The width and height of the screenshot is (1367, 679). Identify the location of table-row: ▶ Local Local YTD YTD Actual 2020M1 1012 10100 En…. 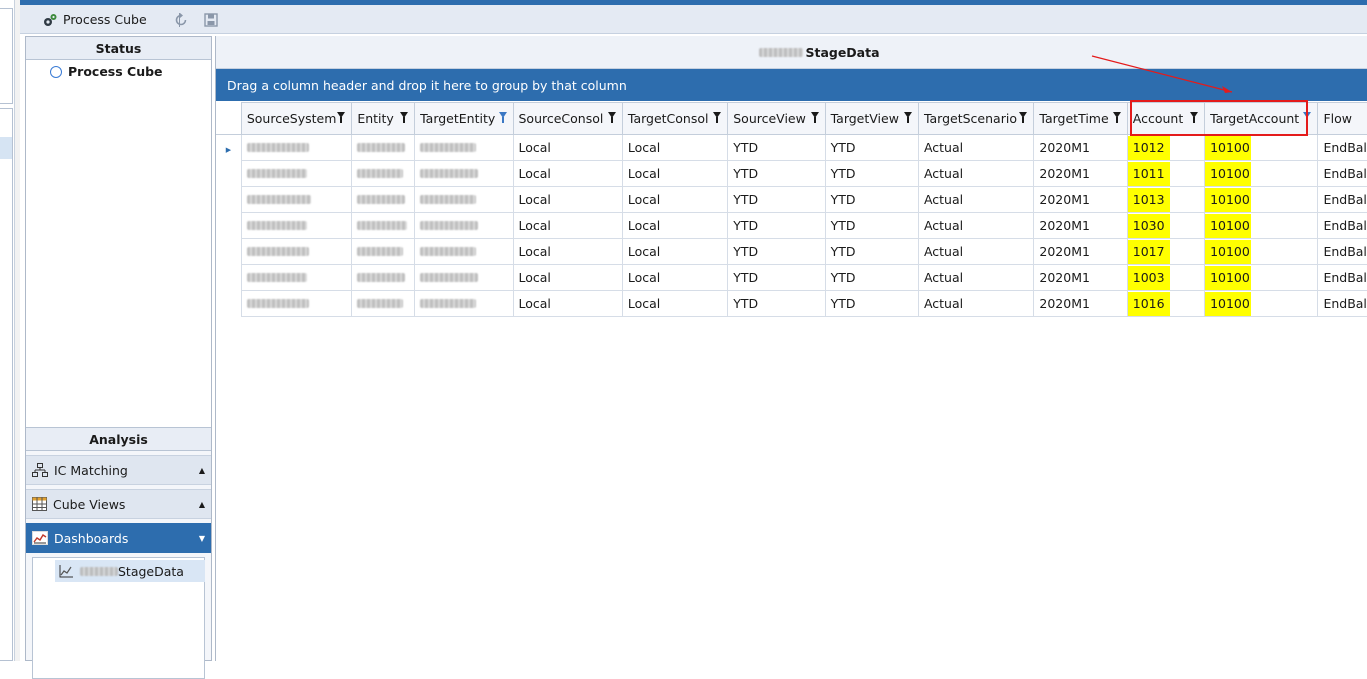
(791, 147).